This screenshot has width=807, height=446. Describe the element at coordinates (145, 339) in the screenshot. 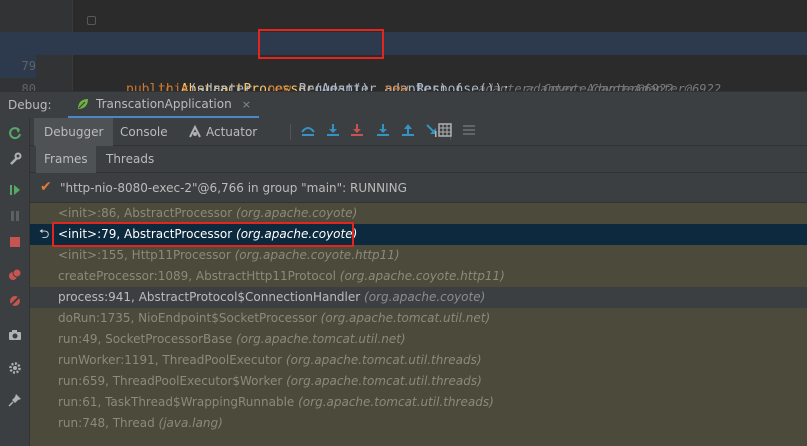

I see `frame-method: run:49, SocketProcessorBase` at that location.